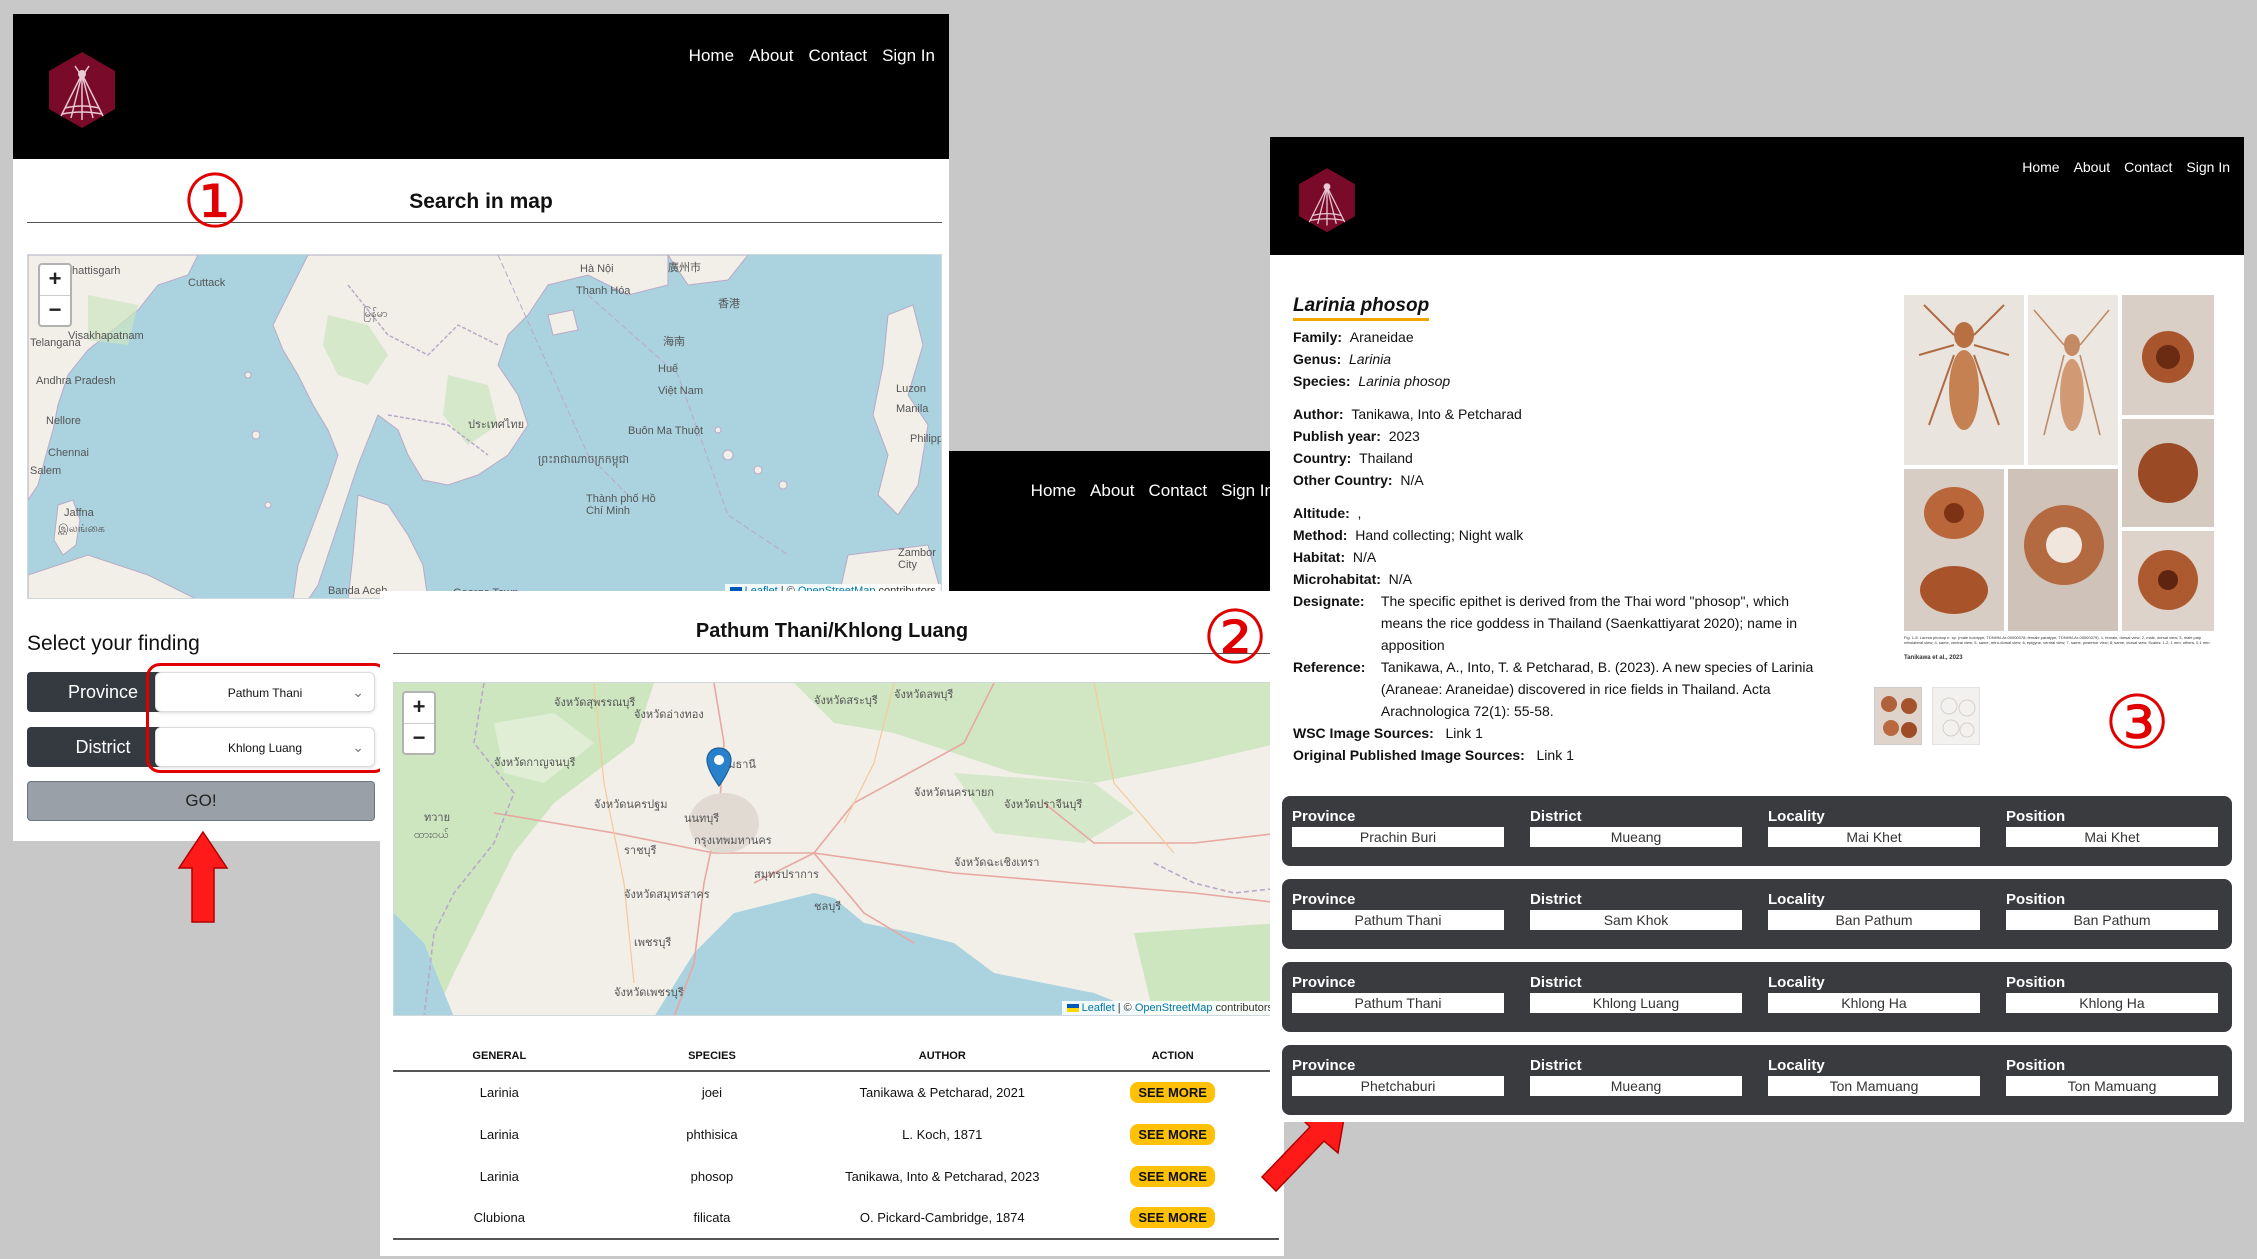 This screenshot has width=2257, height=1259. Describe the element at coordinates (207, 283) in the screenshot. I see `map-label: Cuttack` at that location.